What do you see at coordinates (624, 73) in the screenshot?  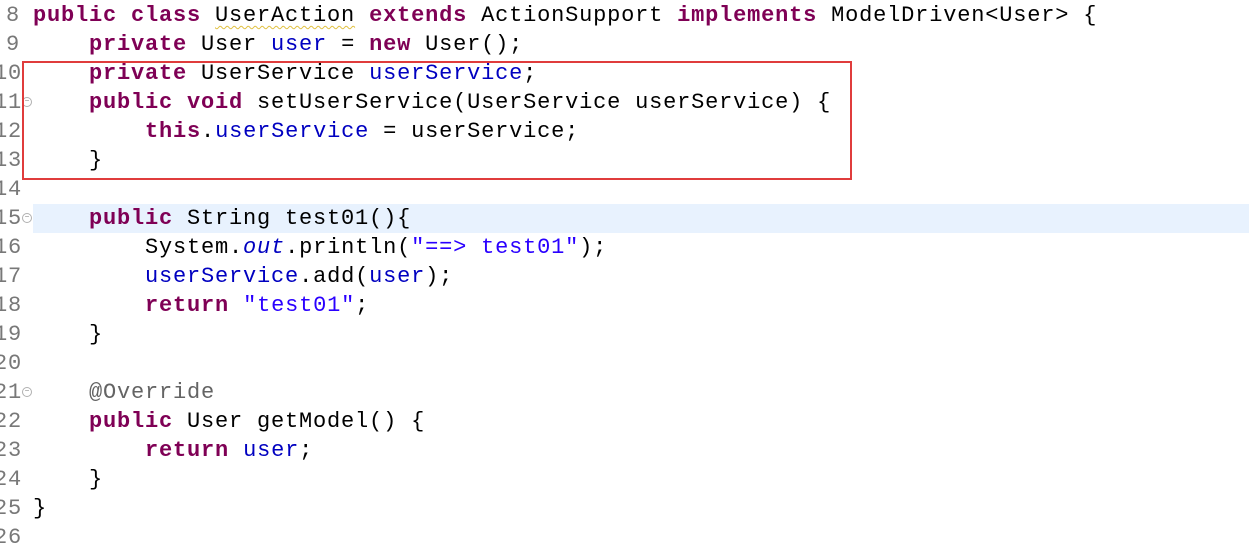 I see `code-line: 10 private UserService userService;` at bounding box center [624, 73].